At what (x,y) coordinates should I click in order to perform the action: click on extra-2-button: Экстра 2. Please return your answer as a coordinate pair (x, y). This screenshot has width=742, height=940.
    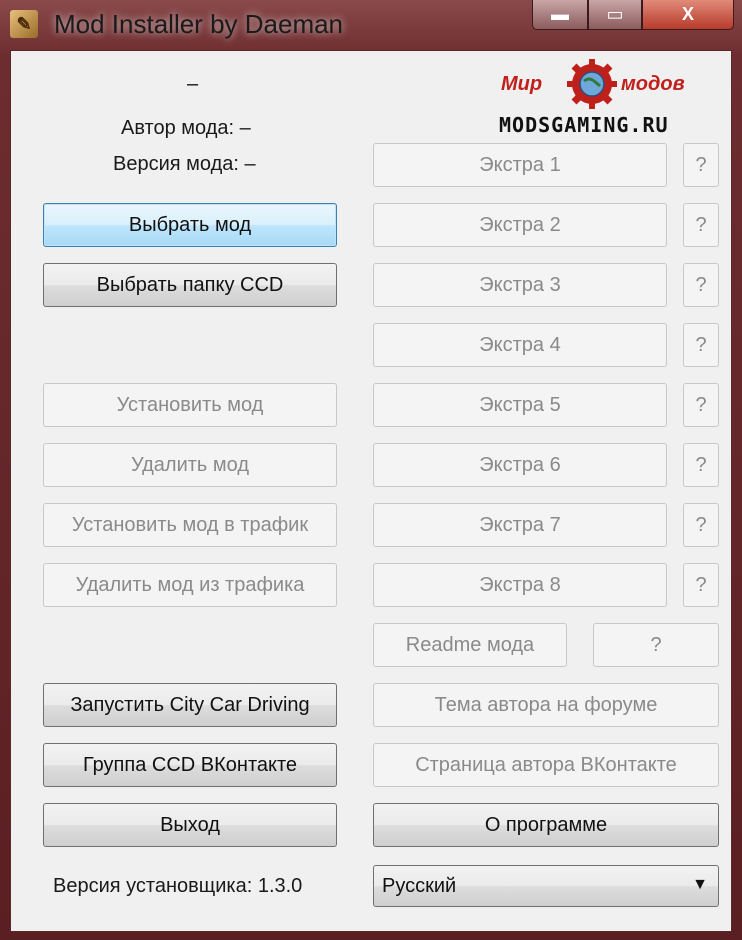
    Looking at the image, I should click on (520, 225).